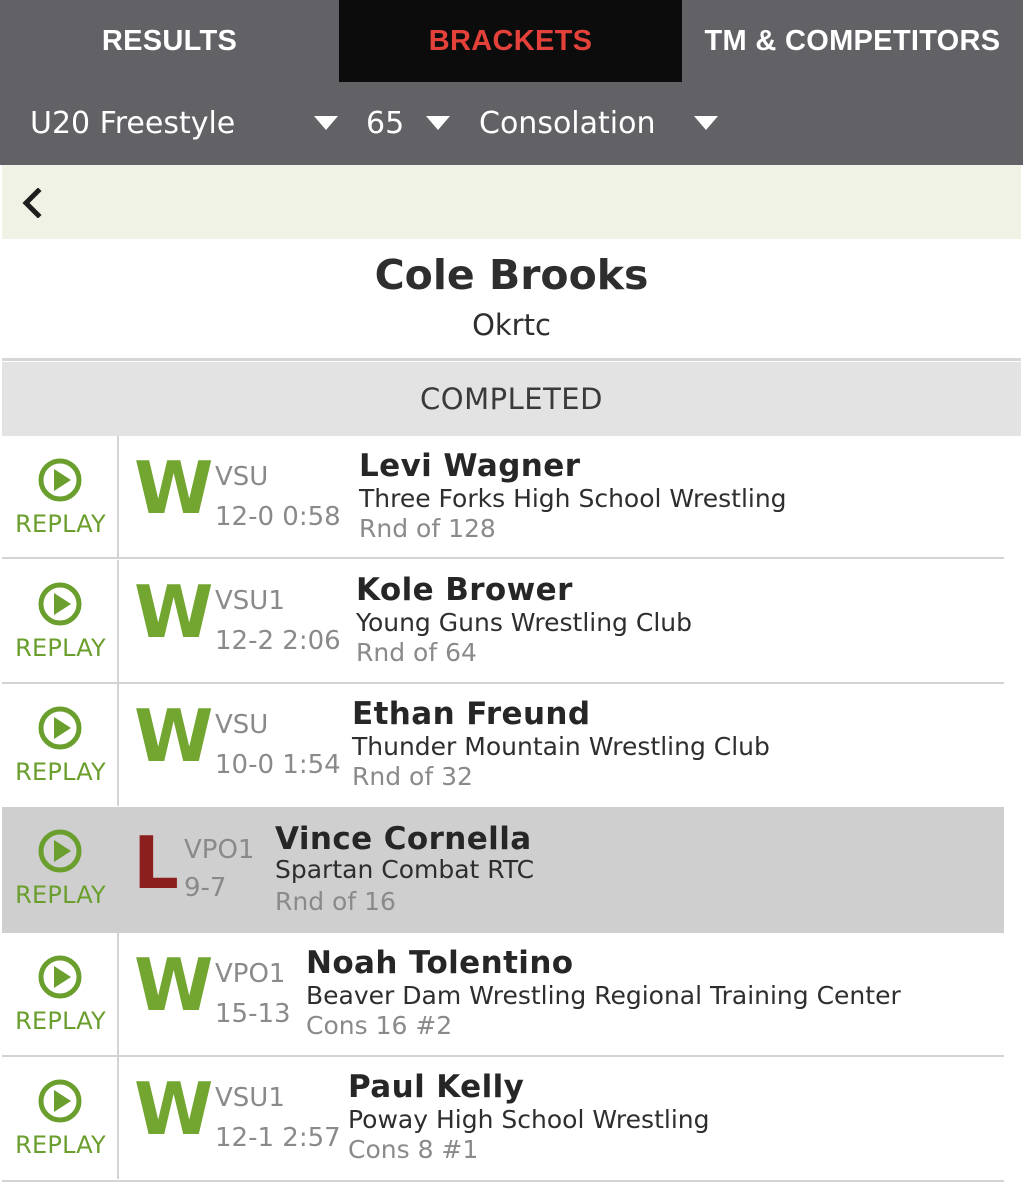  I want to click on divider, so click(511, 359).